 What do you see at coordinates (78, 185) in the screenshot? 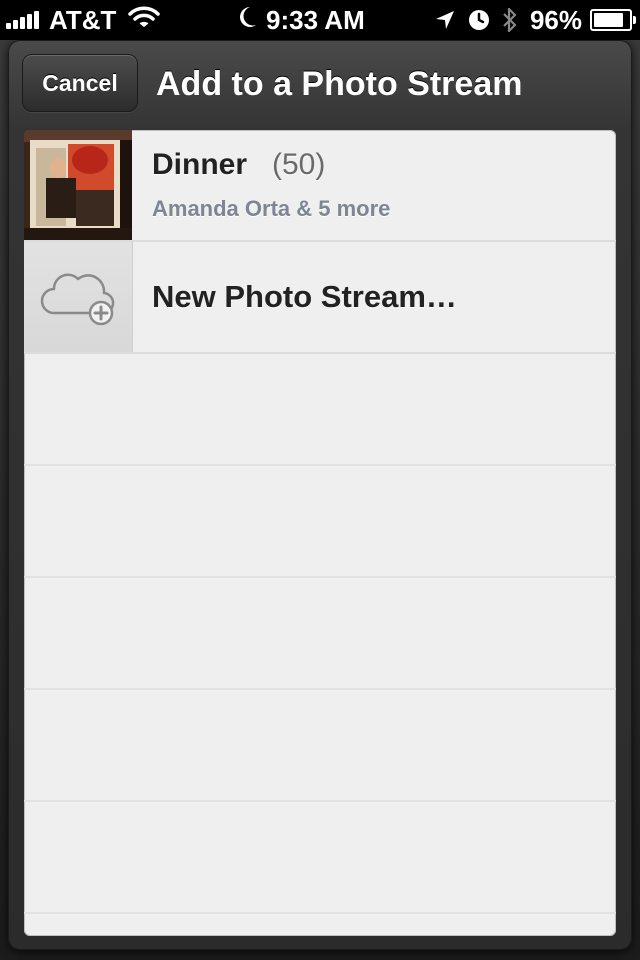
I see `stream-thumbnail` at bounding box center [78, 185].